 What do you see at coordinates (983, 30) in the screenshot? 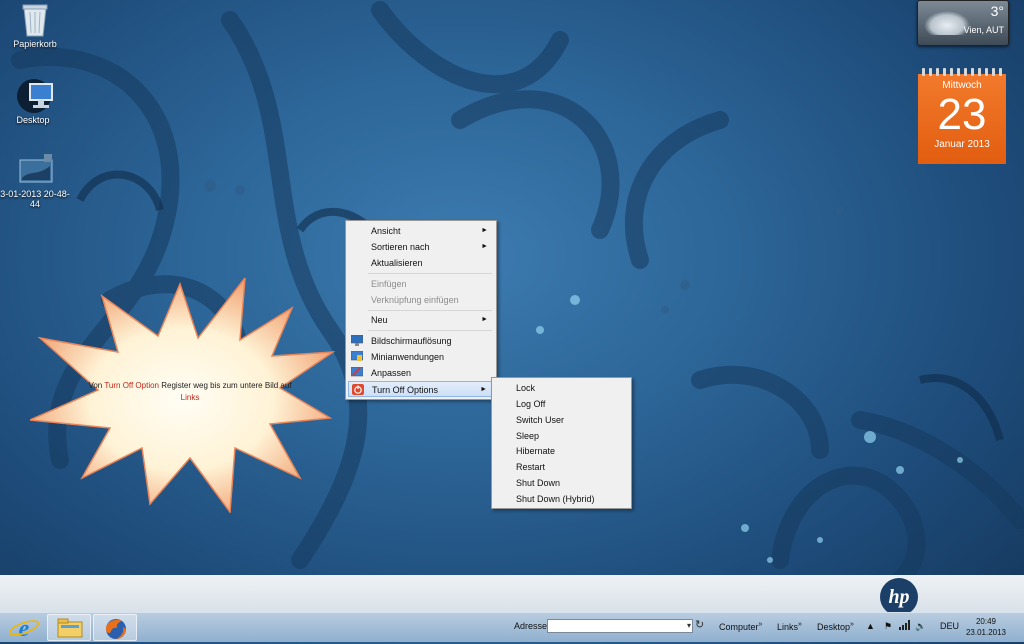
I see `weather-location: Vien, AUT` at bounding box center [983, 30].